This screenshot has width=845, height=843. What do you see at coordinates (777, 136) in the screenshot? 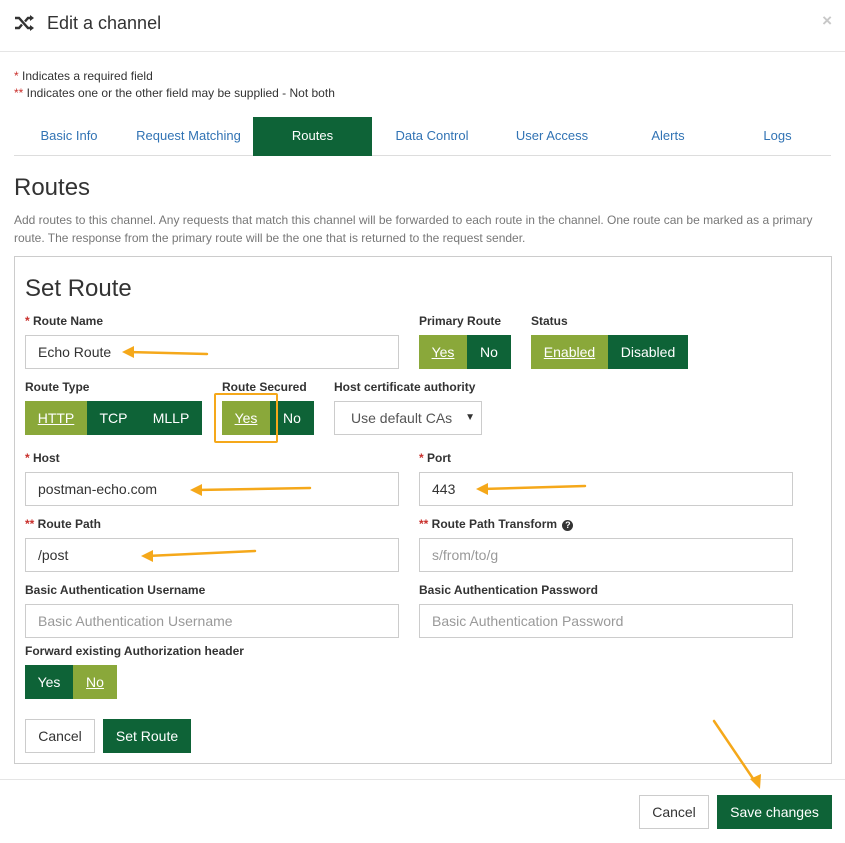
I see `tab-logs: Logs` at bounding box center [777, 136].